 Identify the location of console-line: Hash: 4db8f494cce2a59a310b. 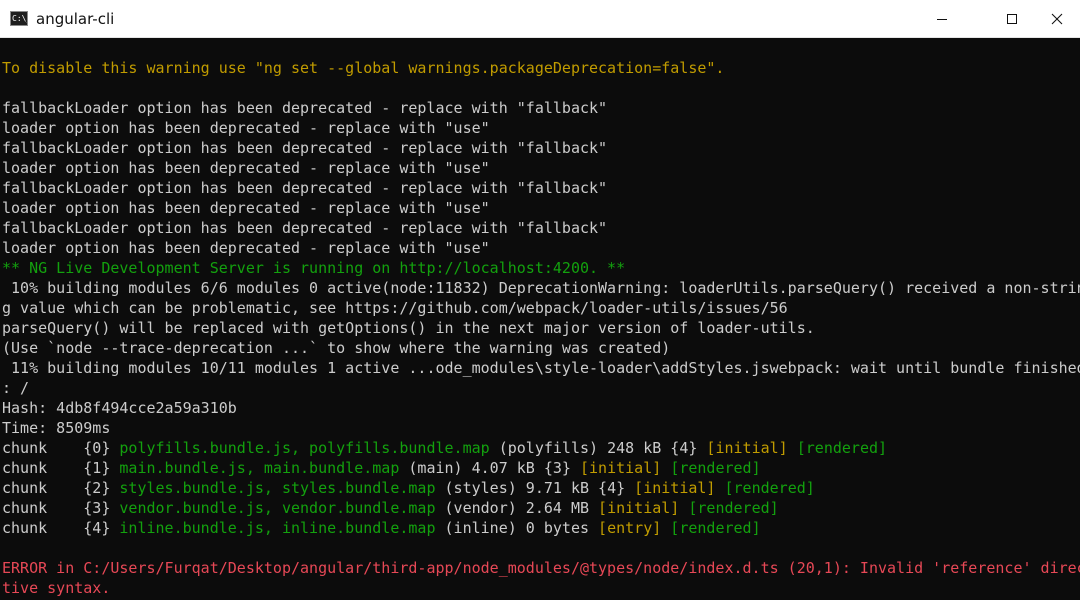
(541, 408).